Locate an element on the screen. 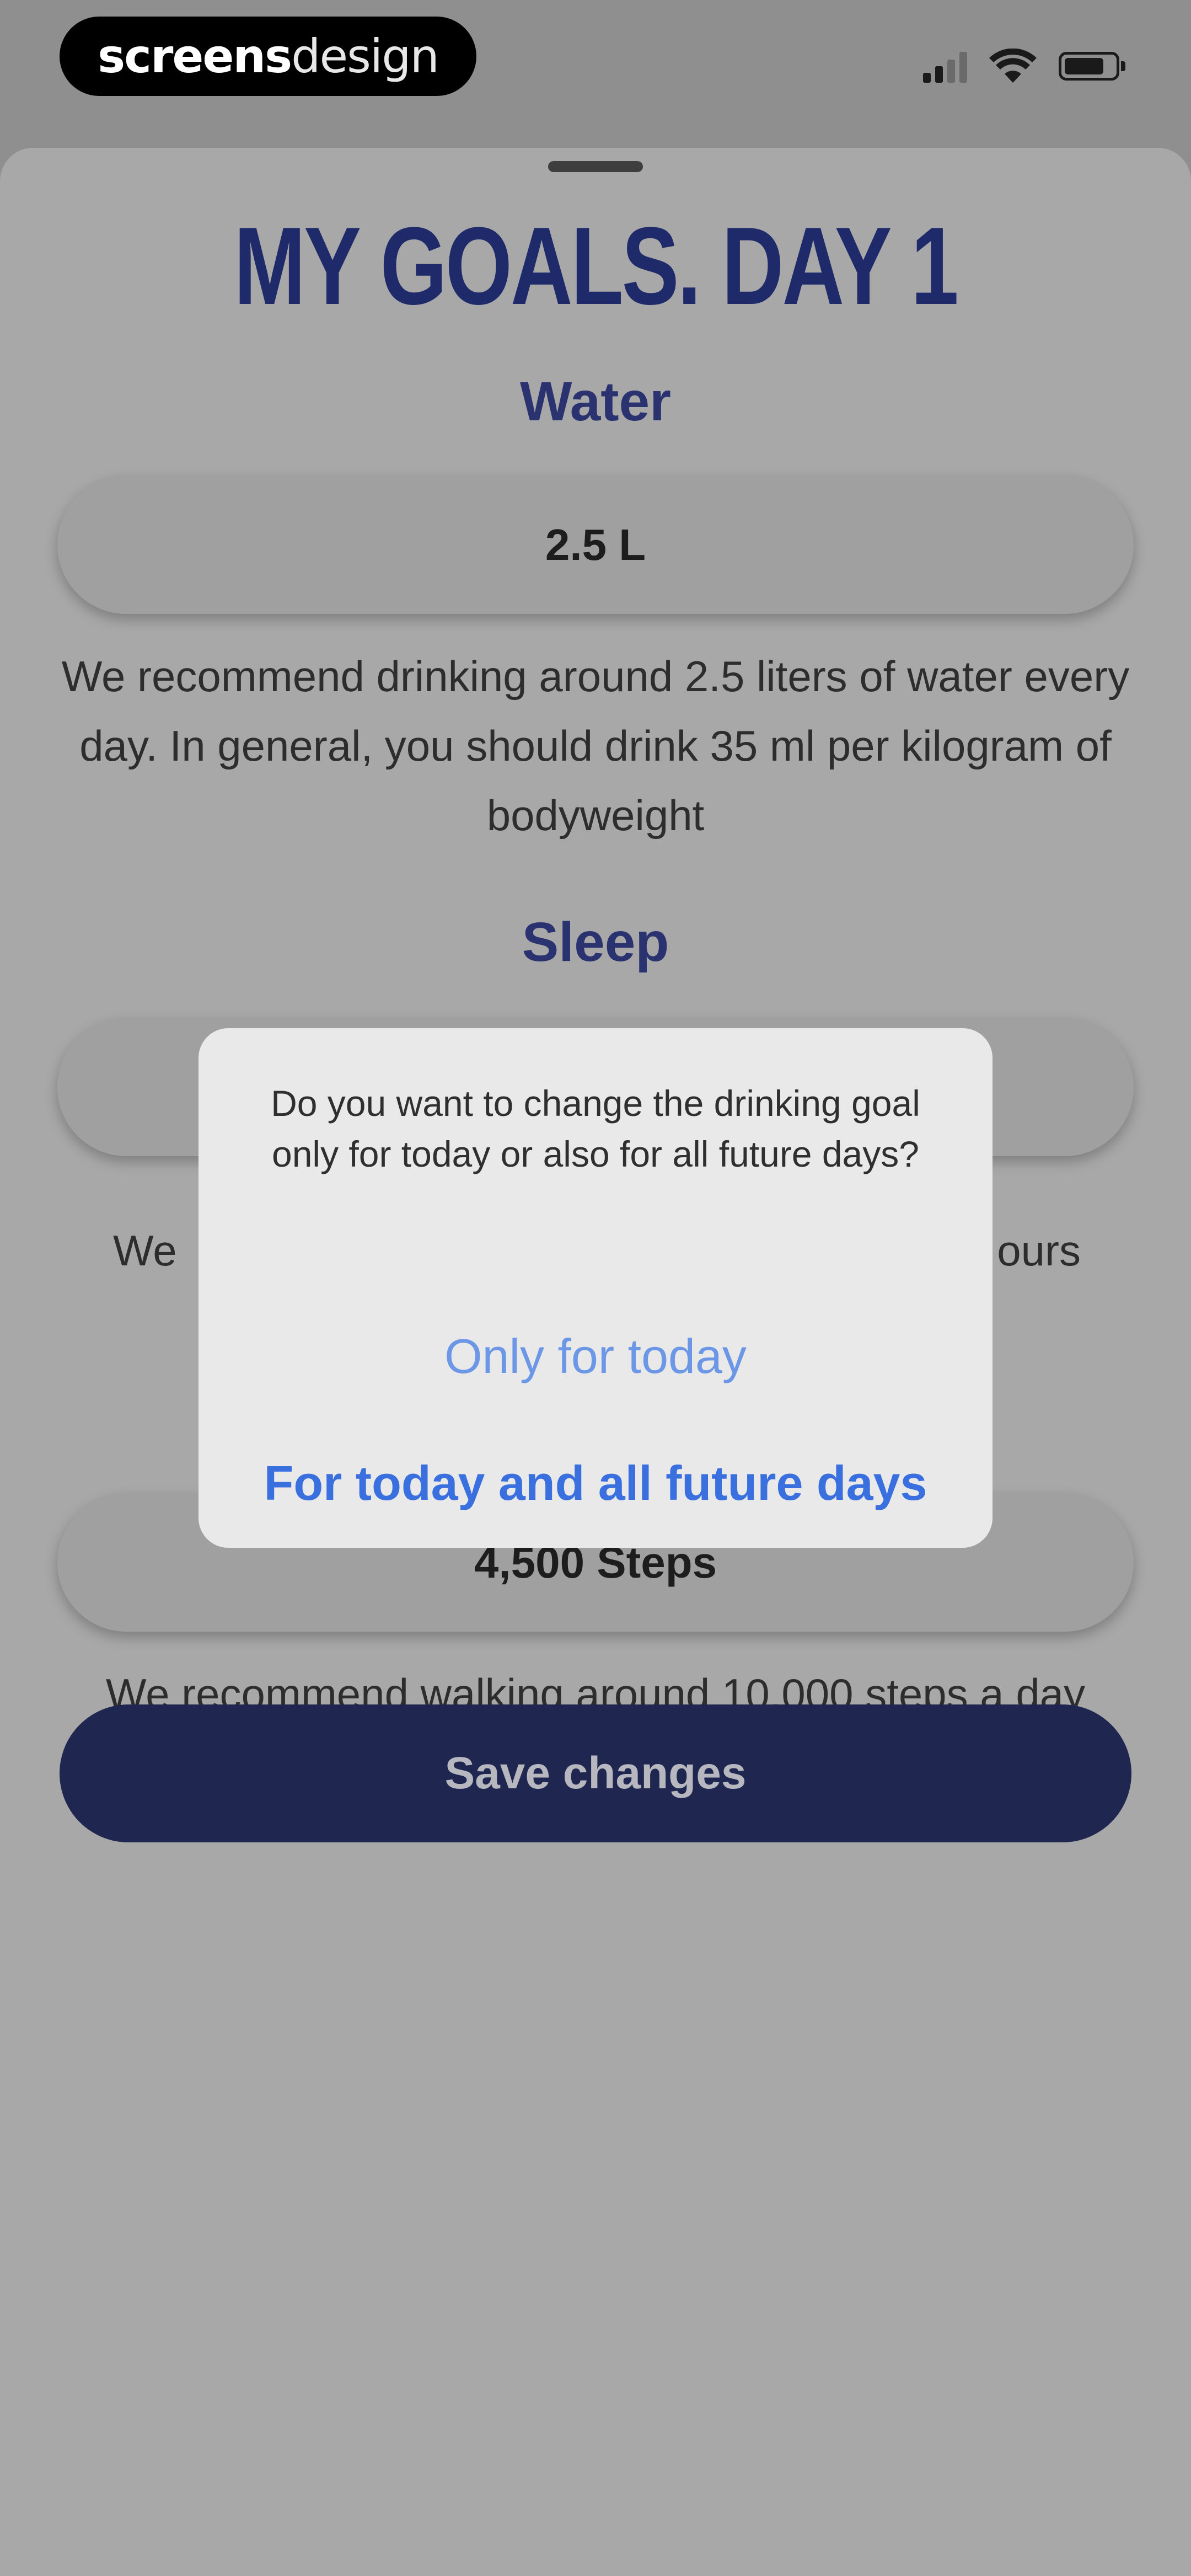 The image size is (1191, 2576). signal-icon is located at coordinates (945, 66).